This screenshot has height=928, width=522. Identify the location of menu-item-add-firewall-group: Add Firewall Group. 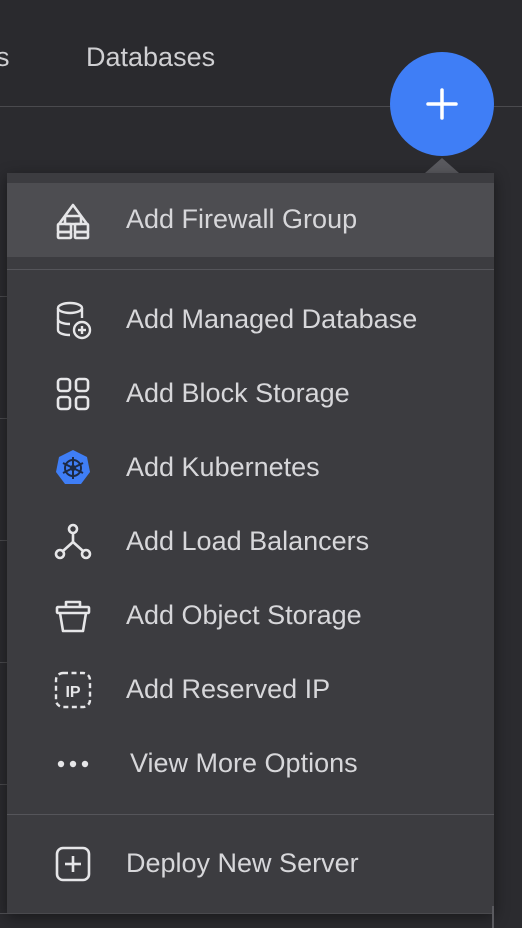
(250, 220).